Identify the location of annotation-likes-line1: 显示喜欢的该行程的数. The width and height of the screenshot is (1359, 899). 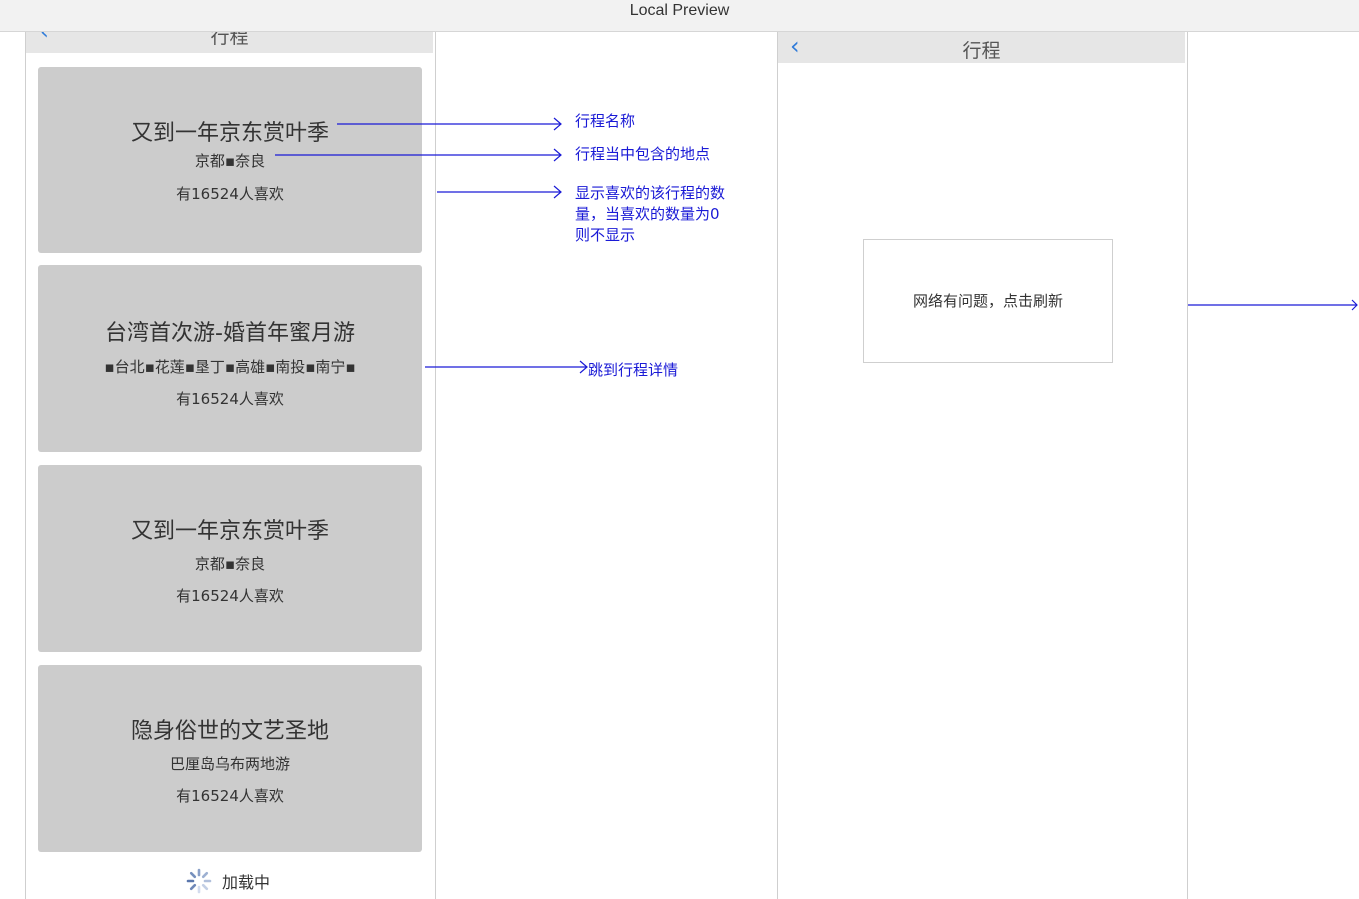
(650, 193).